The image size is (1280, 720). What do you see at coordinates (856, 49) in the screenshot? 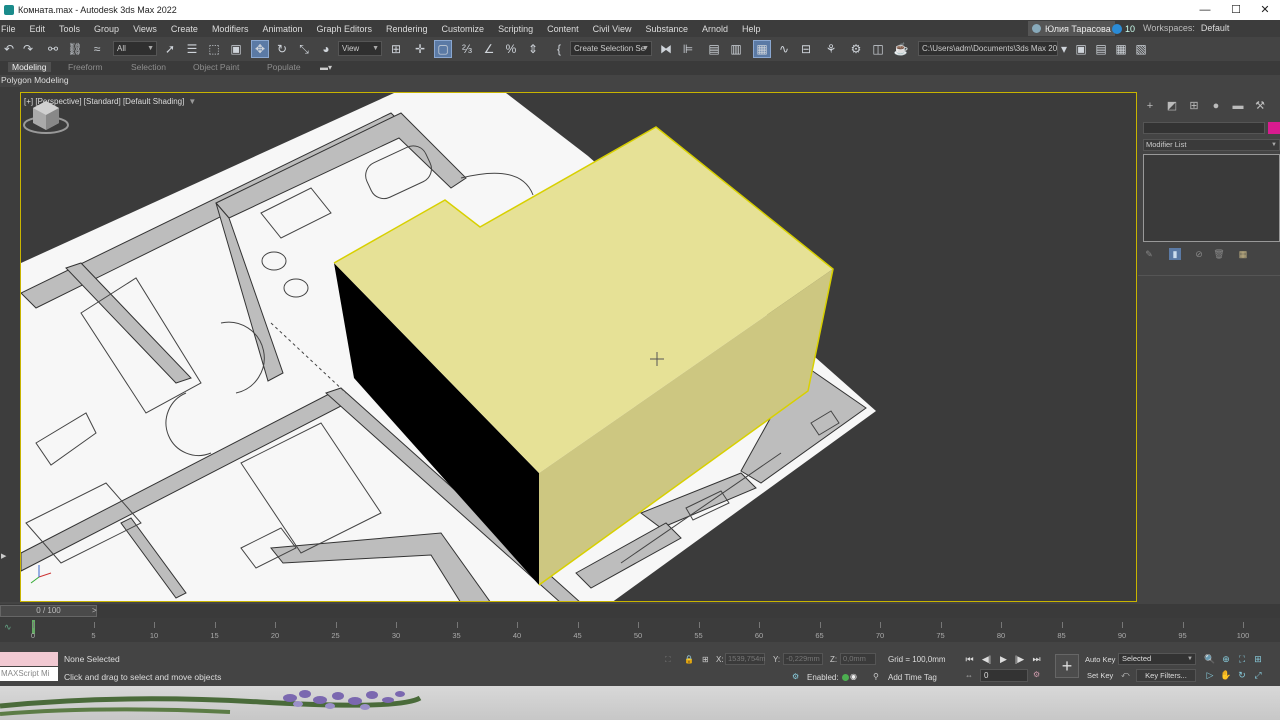
I see `render-setup-icon: ⚙` at bounding box center [856, 49].